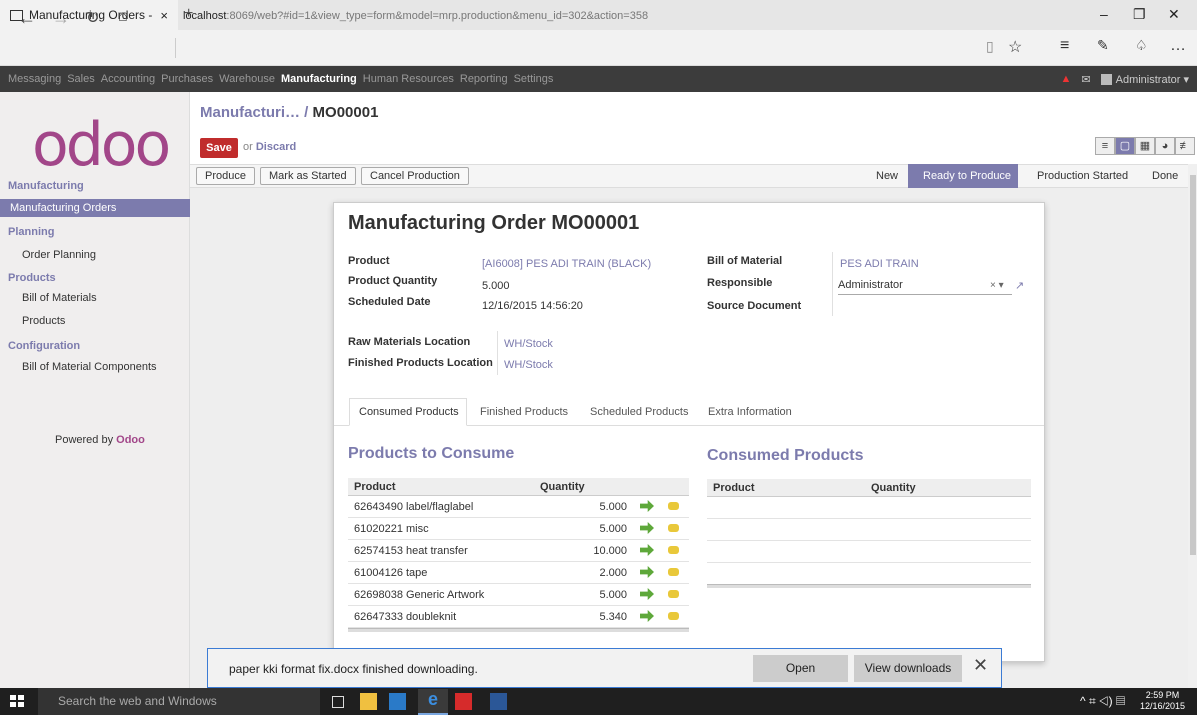 Image resolution: width=1197 pixels, height=715 pixels. I want to click on product-field: [AI6008] PES ADI TRAIN (BLACK), so click(566, 264).